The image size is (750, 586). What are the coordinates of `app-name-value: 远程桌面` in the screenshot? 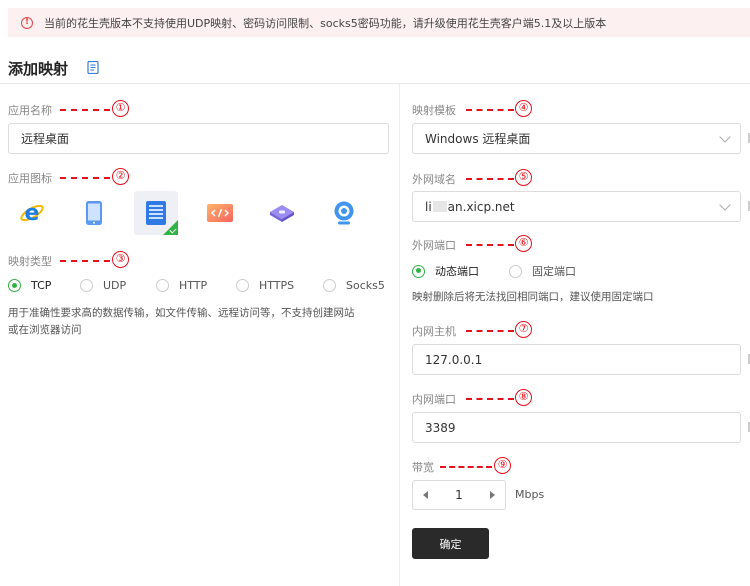 It's located at (45, 139).